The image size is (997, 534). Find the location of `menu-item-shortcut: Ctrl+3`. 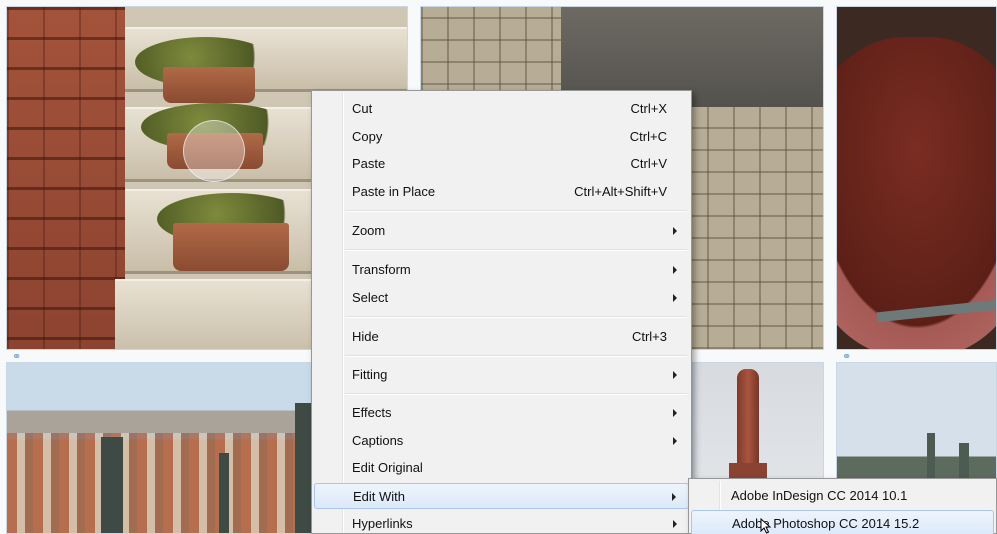

menu-item-shortcut: Ctrl+3 is located at coordinates (649, 336).